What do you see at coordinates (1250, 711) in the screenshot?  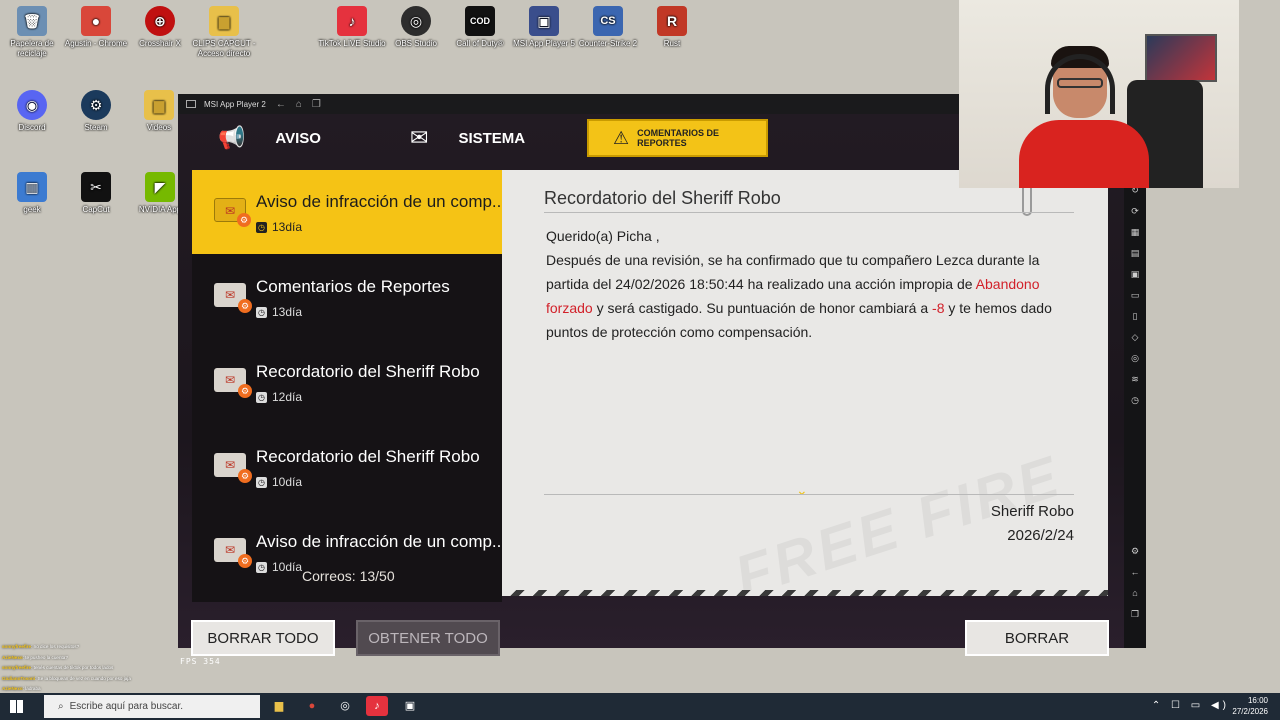 I see `taskbar-date: 27/2/2026` at bounding box center [1250, 711].